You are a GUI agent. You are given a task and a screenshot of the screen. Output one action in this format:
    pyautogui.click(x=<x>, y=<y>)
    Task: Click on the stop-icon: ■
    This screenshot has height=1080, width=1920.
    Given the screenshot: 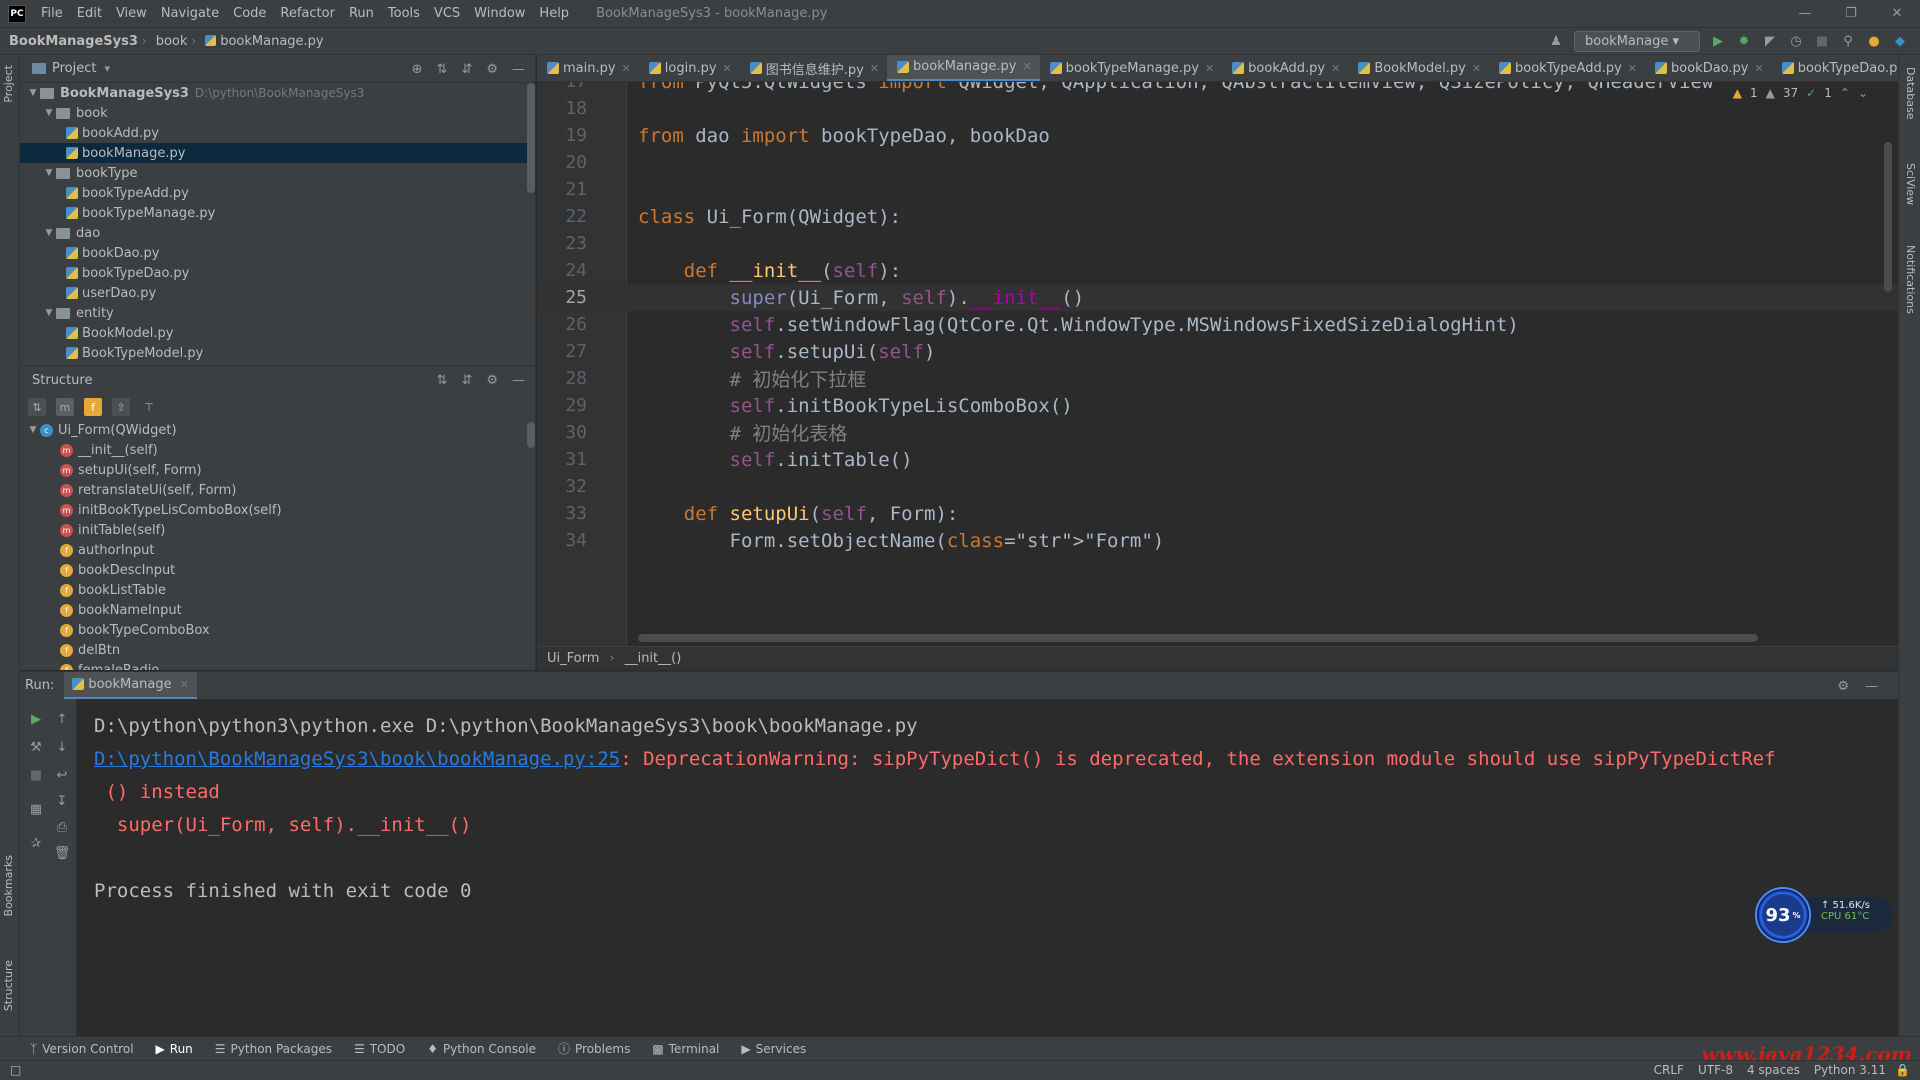 What is the action you would take?
    pyautogui.click(x=36, y=775)
    